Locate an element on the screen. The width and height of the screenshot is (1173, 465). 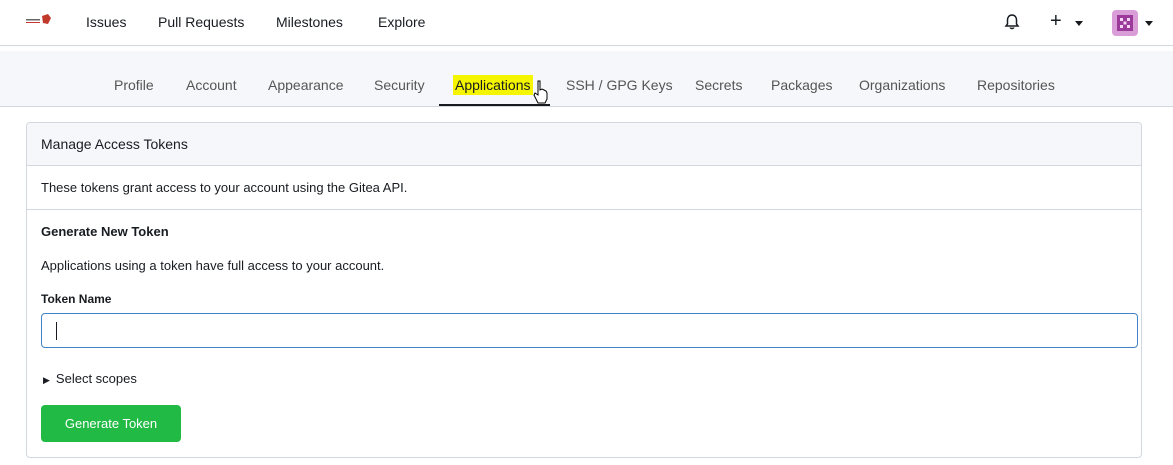
tab-applications: Applications is located at coordinates (493, 85).